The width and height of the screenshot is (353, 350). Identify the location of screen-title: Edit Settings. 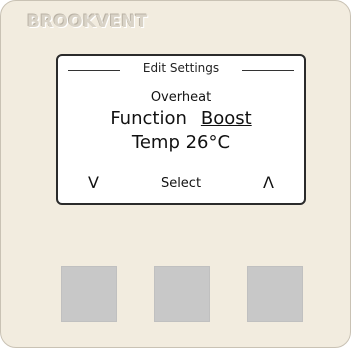
(181, 68).